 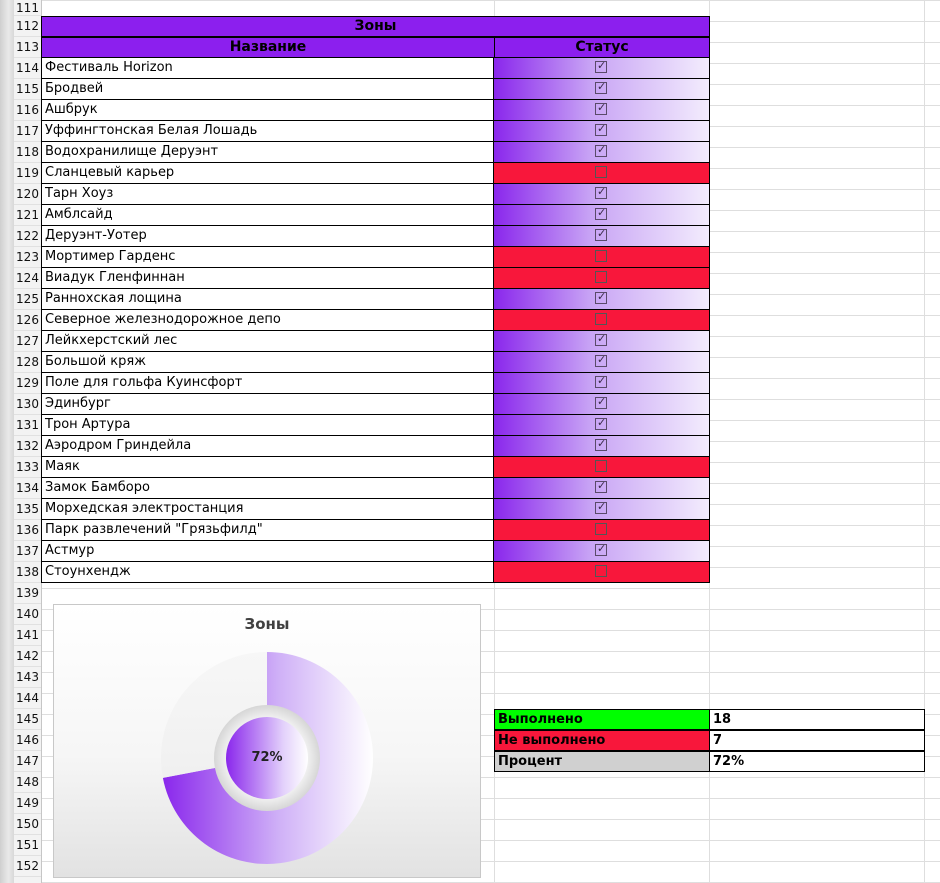 I want to click on summary-percent-label: Процент, so click(x=602, y=761).